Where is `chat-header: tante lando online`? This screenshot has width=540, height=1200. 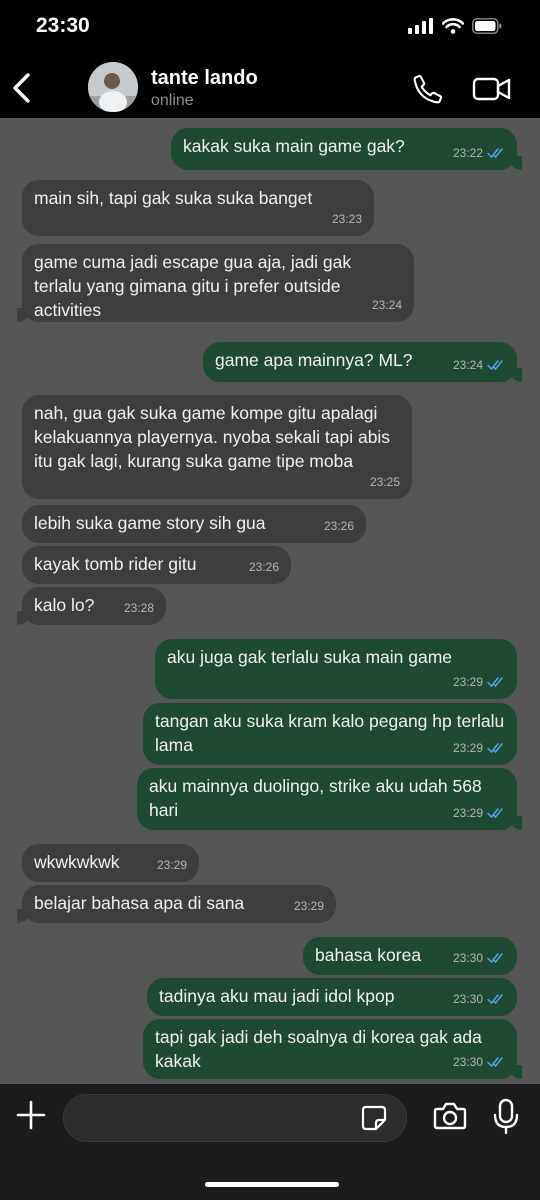
chat-header: tante lando online is located at coordinates (270, 88).